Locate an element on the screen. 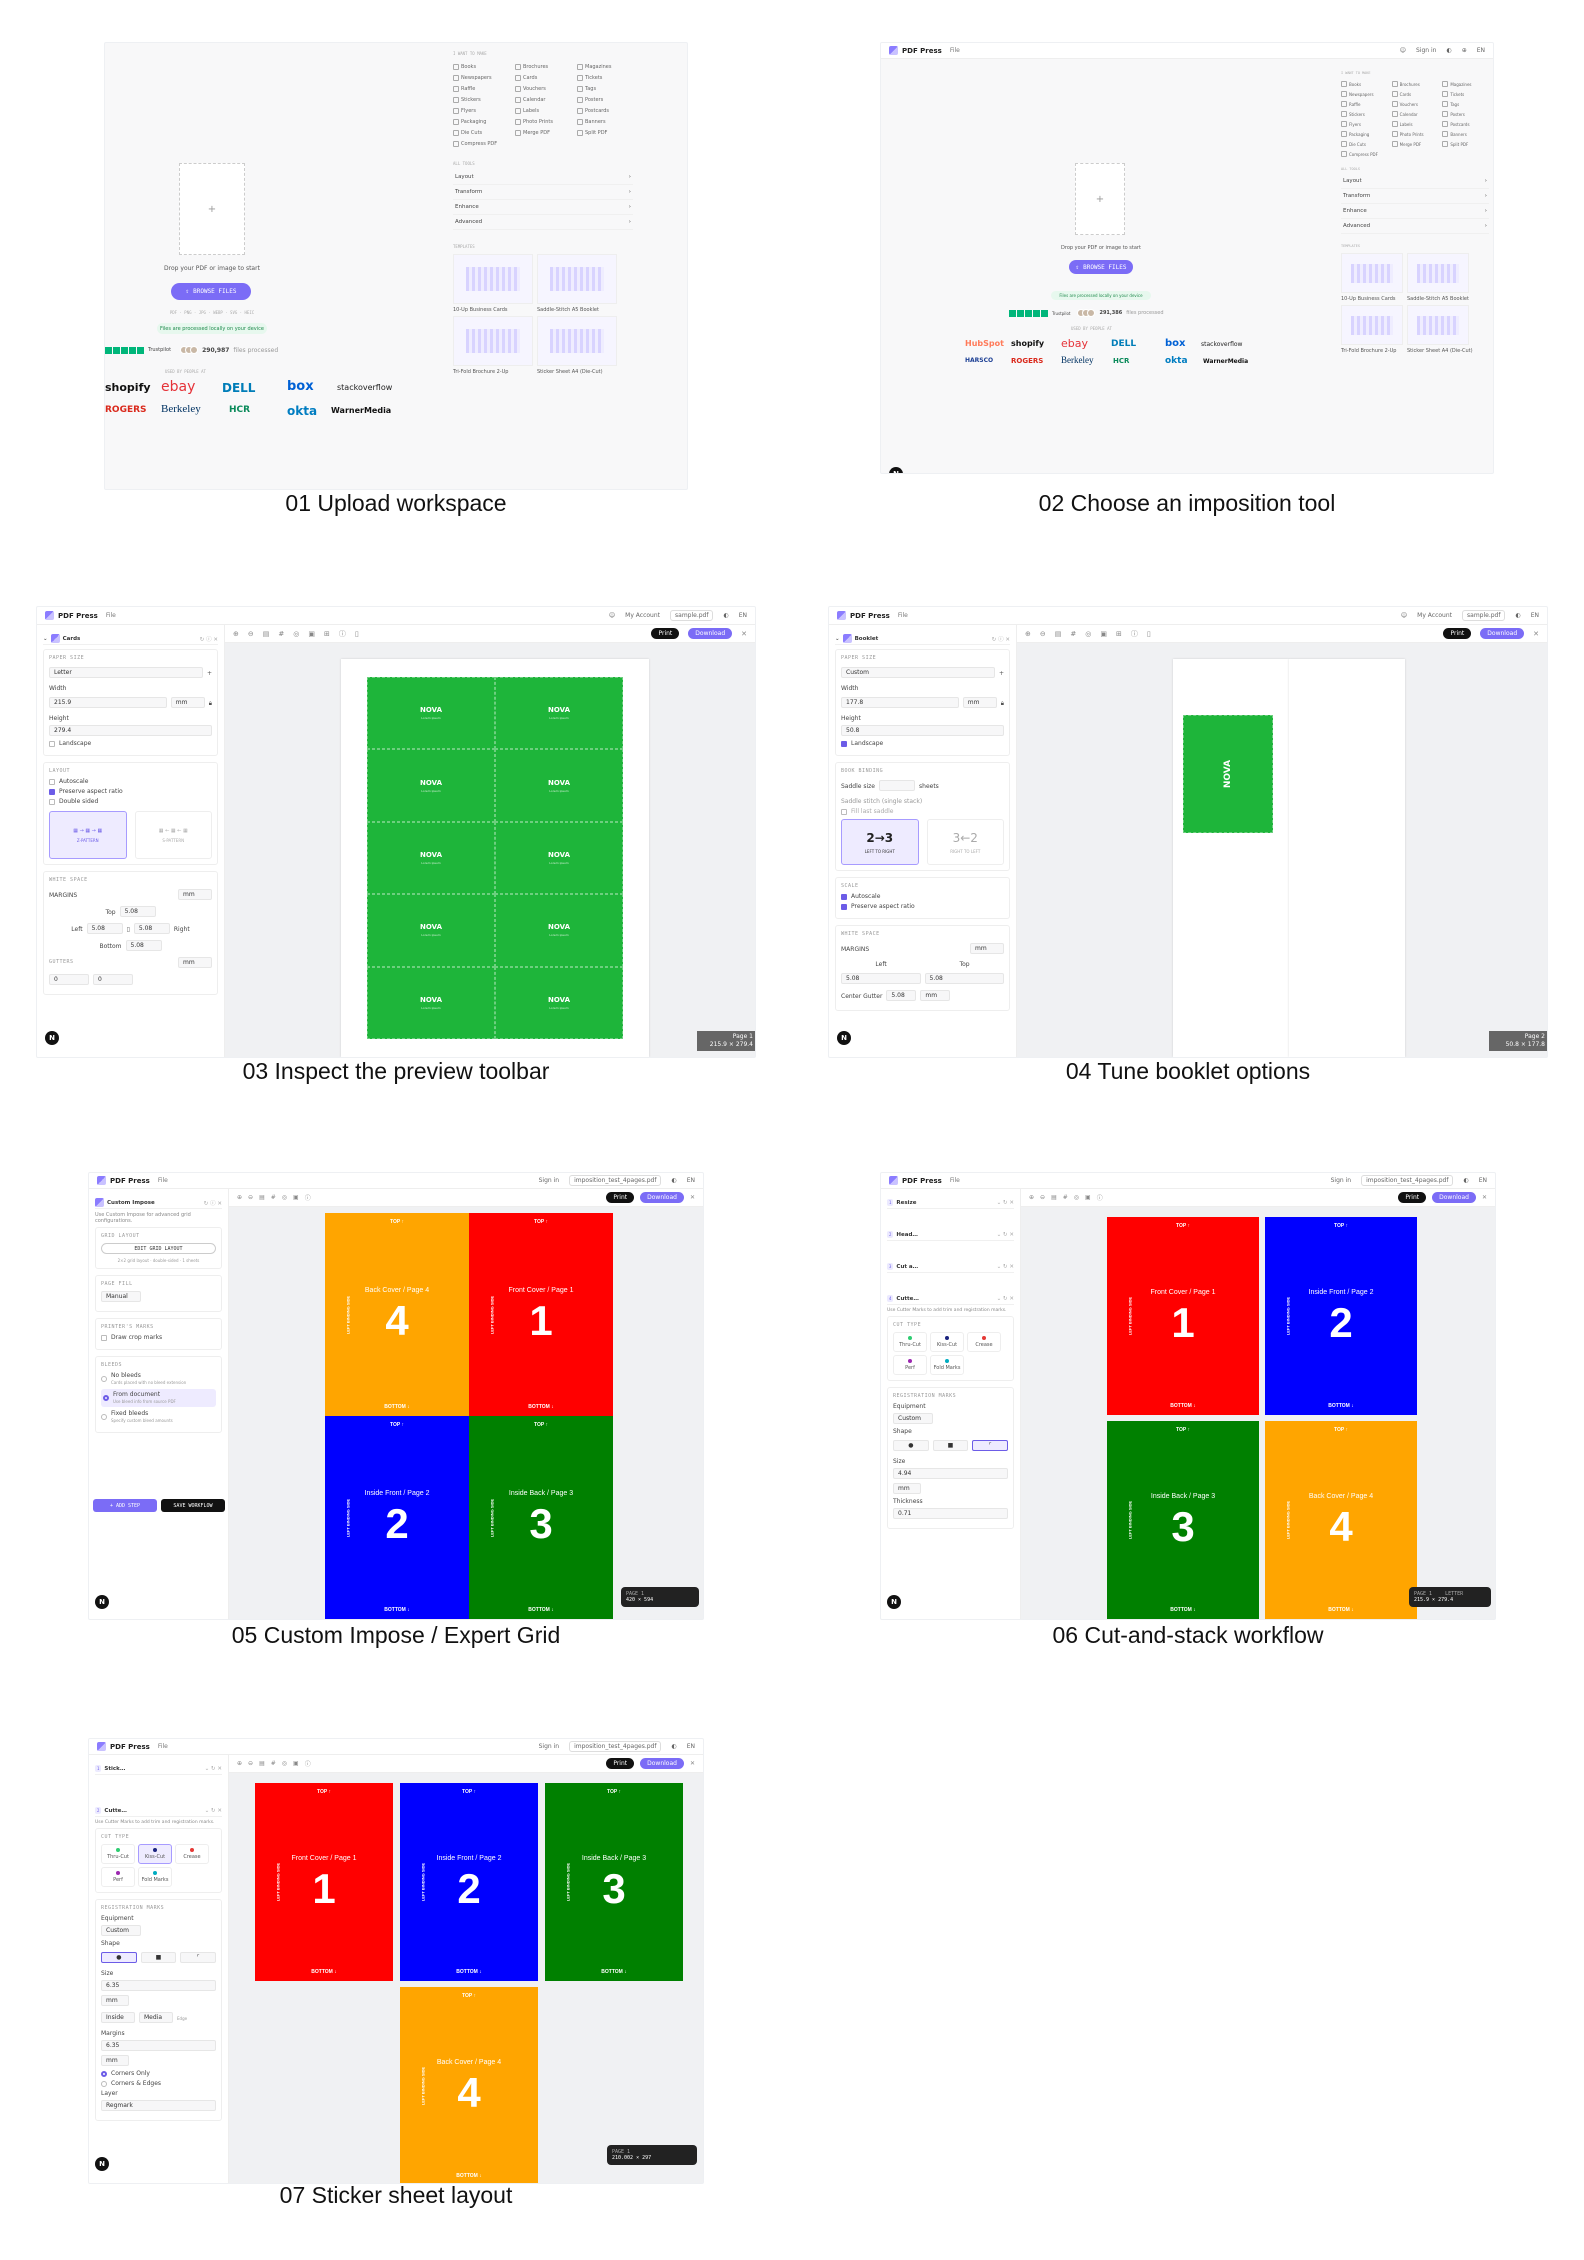  autoscale-checkbox is located at coordinates (52, 781).